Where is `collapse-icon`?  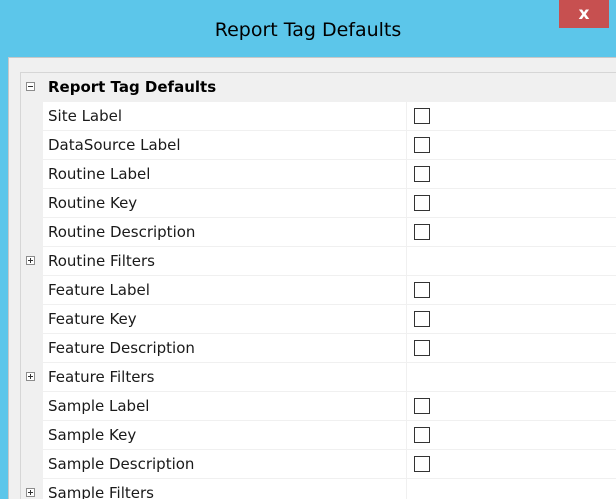
collapse-icon is located at coordinates (30, 86).